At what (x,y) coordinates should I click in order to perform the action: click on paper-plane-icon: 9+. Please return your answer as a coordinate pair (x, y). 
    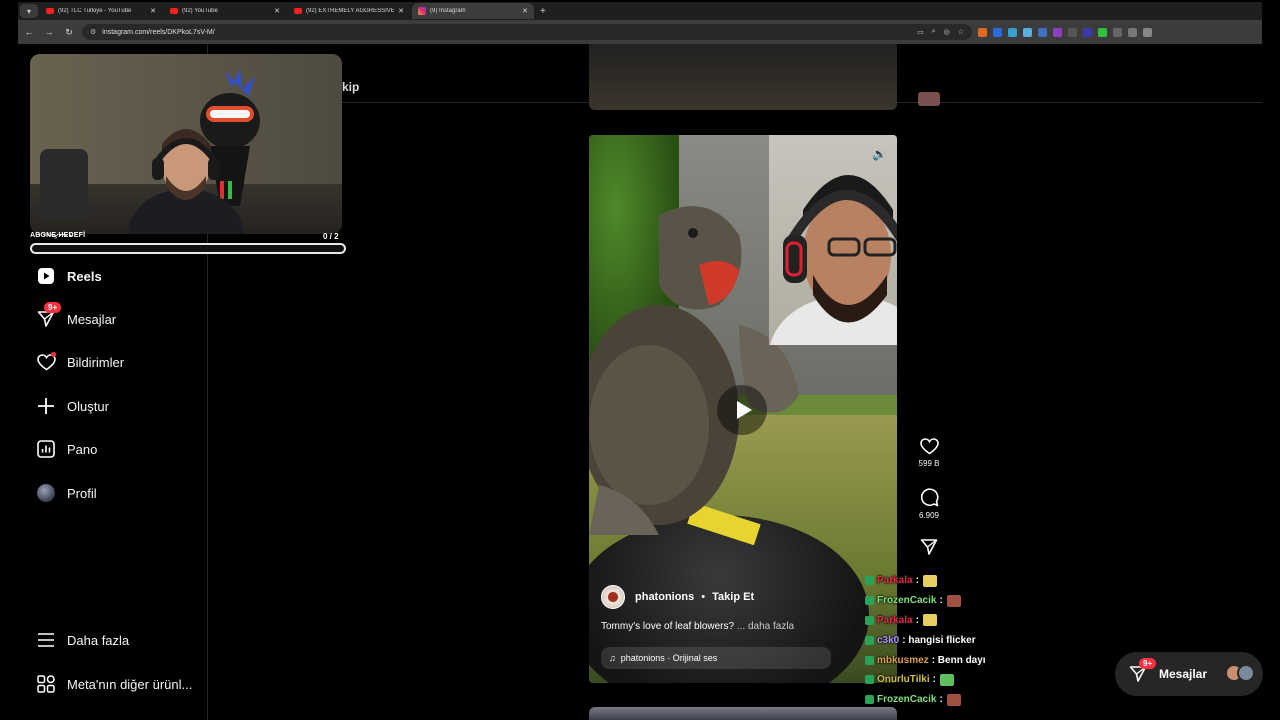
    Looking at the image, I should click on (49, 315).